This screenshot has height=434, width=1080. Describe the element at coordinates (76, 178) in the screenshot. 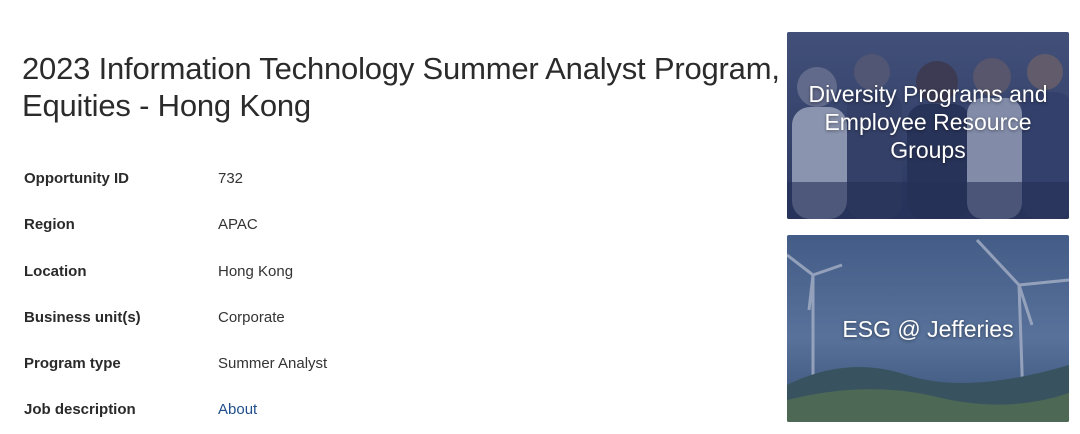

I see `detail-label: Opportunity ID` at that location.